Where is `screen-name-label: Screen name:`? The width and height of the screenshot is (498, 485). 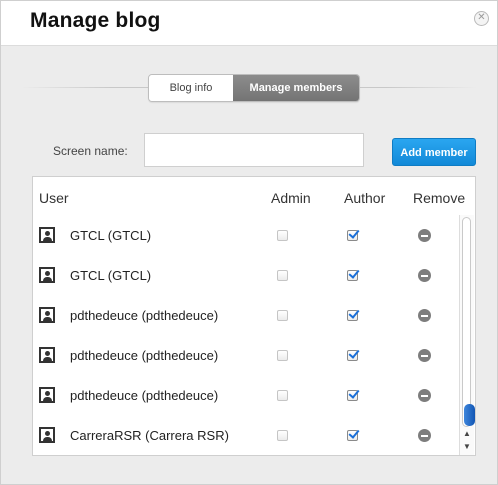 screen-name-label: Screen name: is located at coordinates (90, 151).